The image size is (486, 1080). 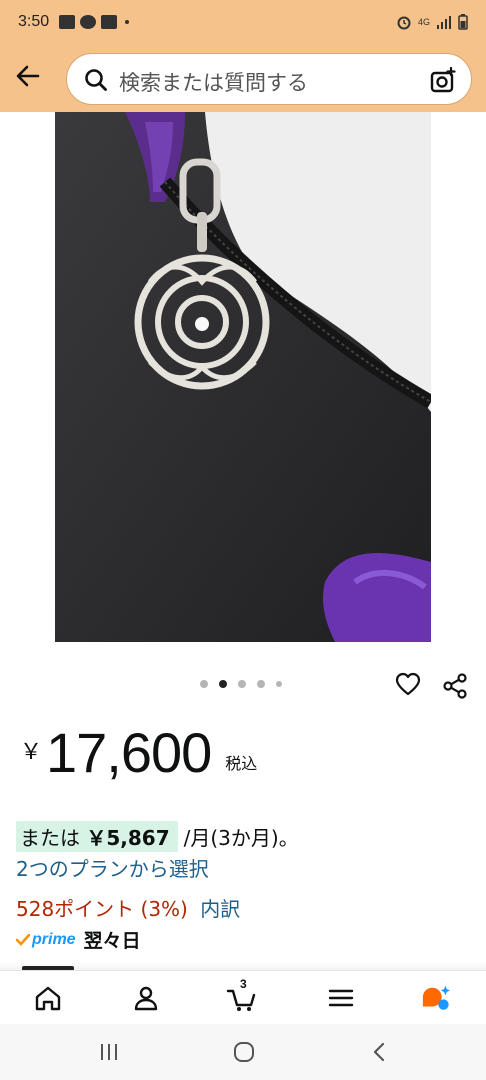 I want to click on recent-apps-icon, so click(x=109, y=1052).